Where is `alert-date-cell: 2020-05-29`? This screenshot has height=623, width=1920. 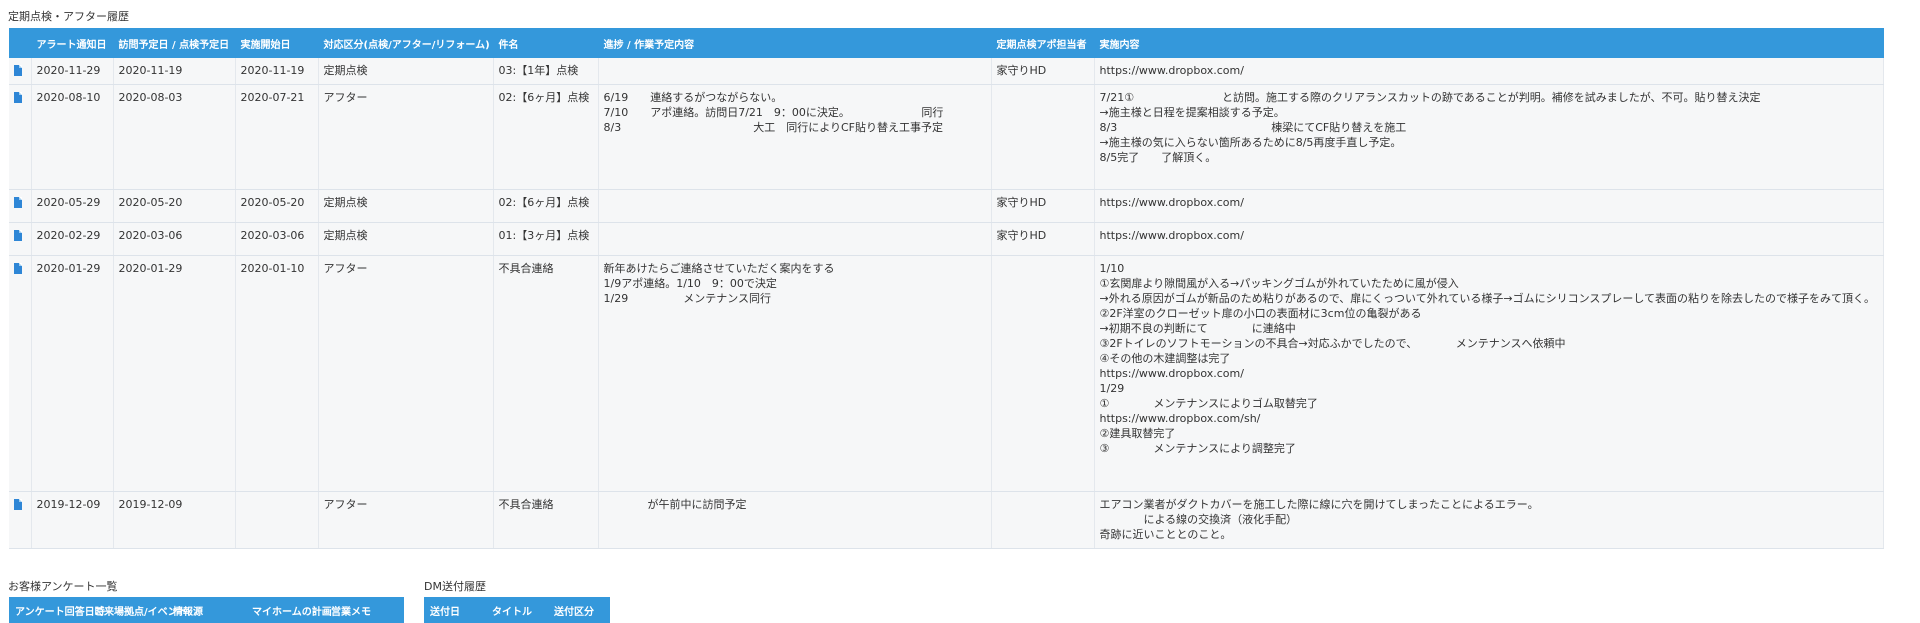 alert-date-cell: 2020-05-29 is located at coordinates (72, 206).